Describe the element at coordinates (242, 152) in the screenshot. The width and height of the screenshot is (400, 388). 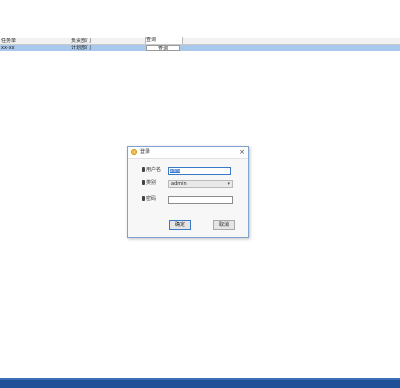
I see `close-icon: ×` at that location.